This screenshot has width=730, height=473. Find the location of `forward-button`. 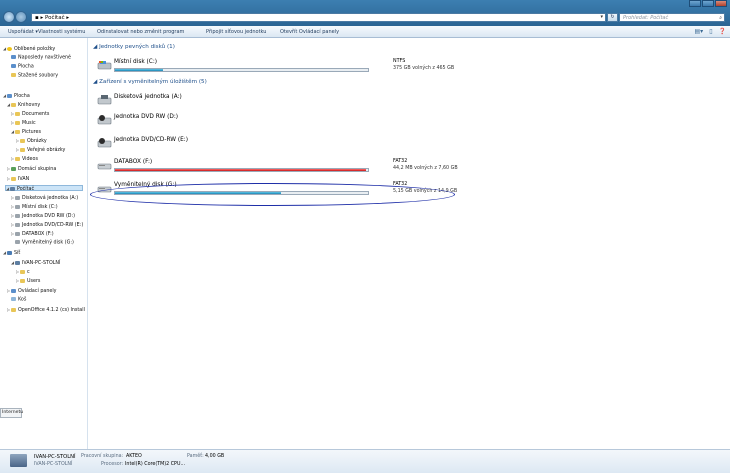

forward-button is located at coordinates (21, 17).